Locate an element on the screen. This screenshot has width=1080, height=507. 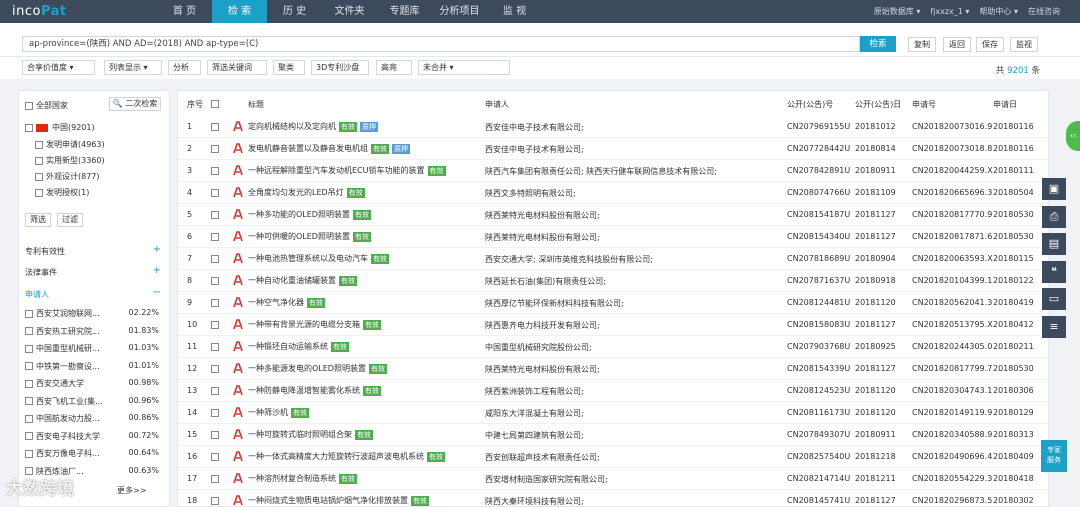
tool-button-2: 分析 is located at coordinates (184, 67).